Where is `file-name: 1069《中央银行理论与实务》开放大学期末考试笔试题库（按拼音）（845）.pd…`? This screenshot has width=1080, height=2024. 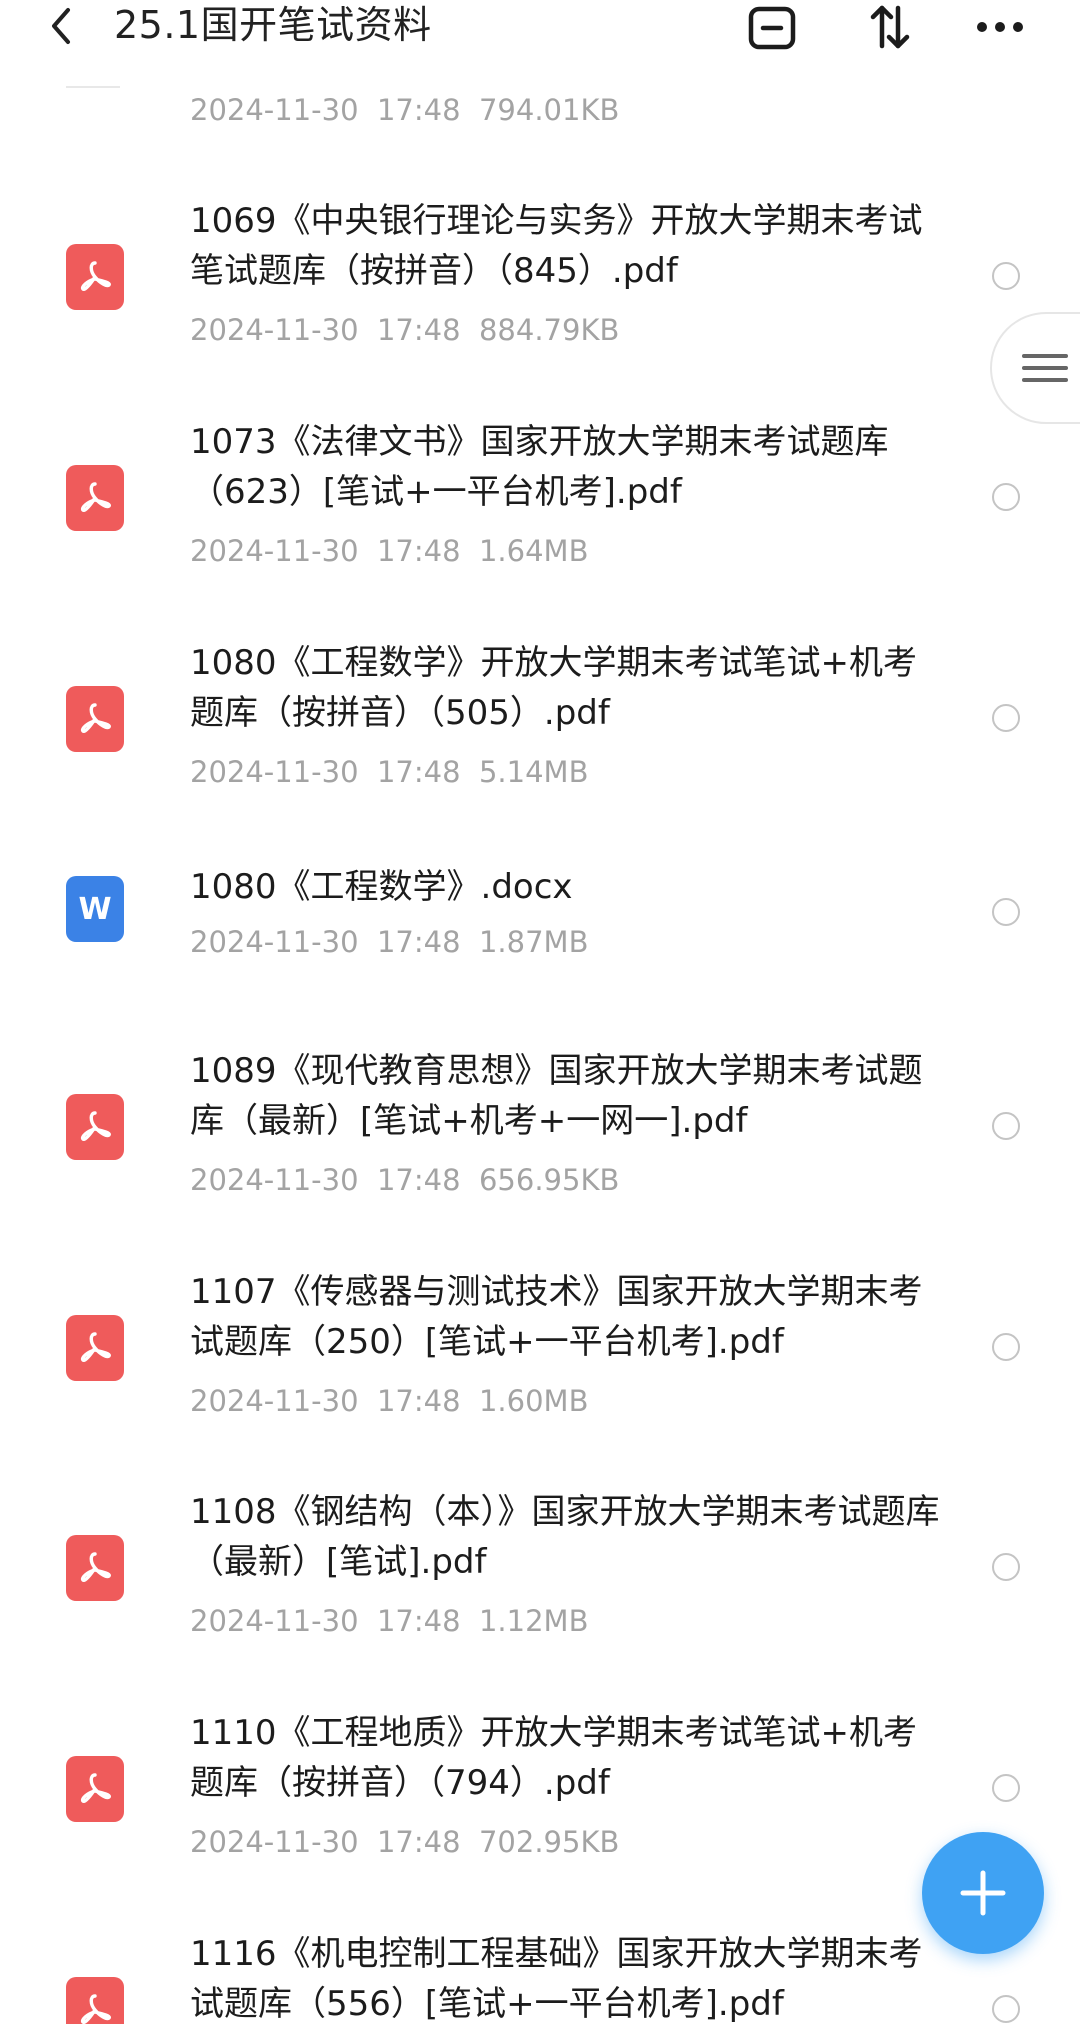
file-name: 1069《中央银行理论与实务》开放大学期末考试笔试题库（按拼音）（845）.pd… is located at coordinates (556, 246).